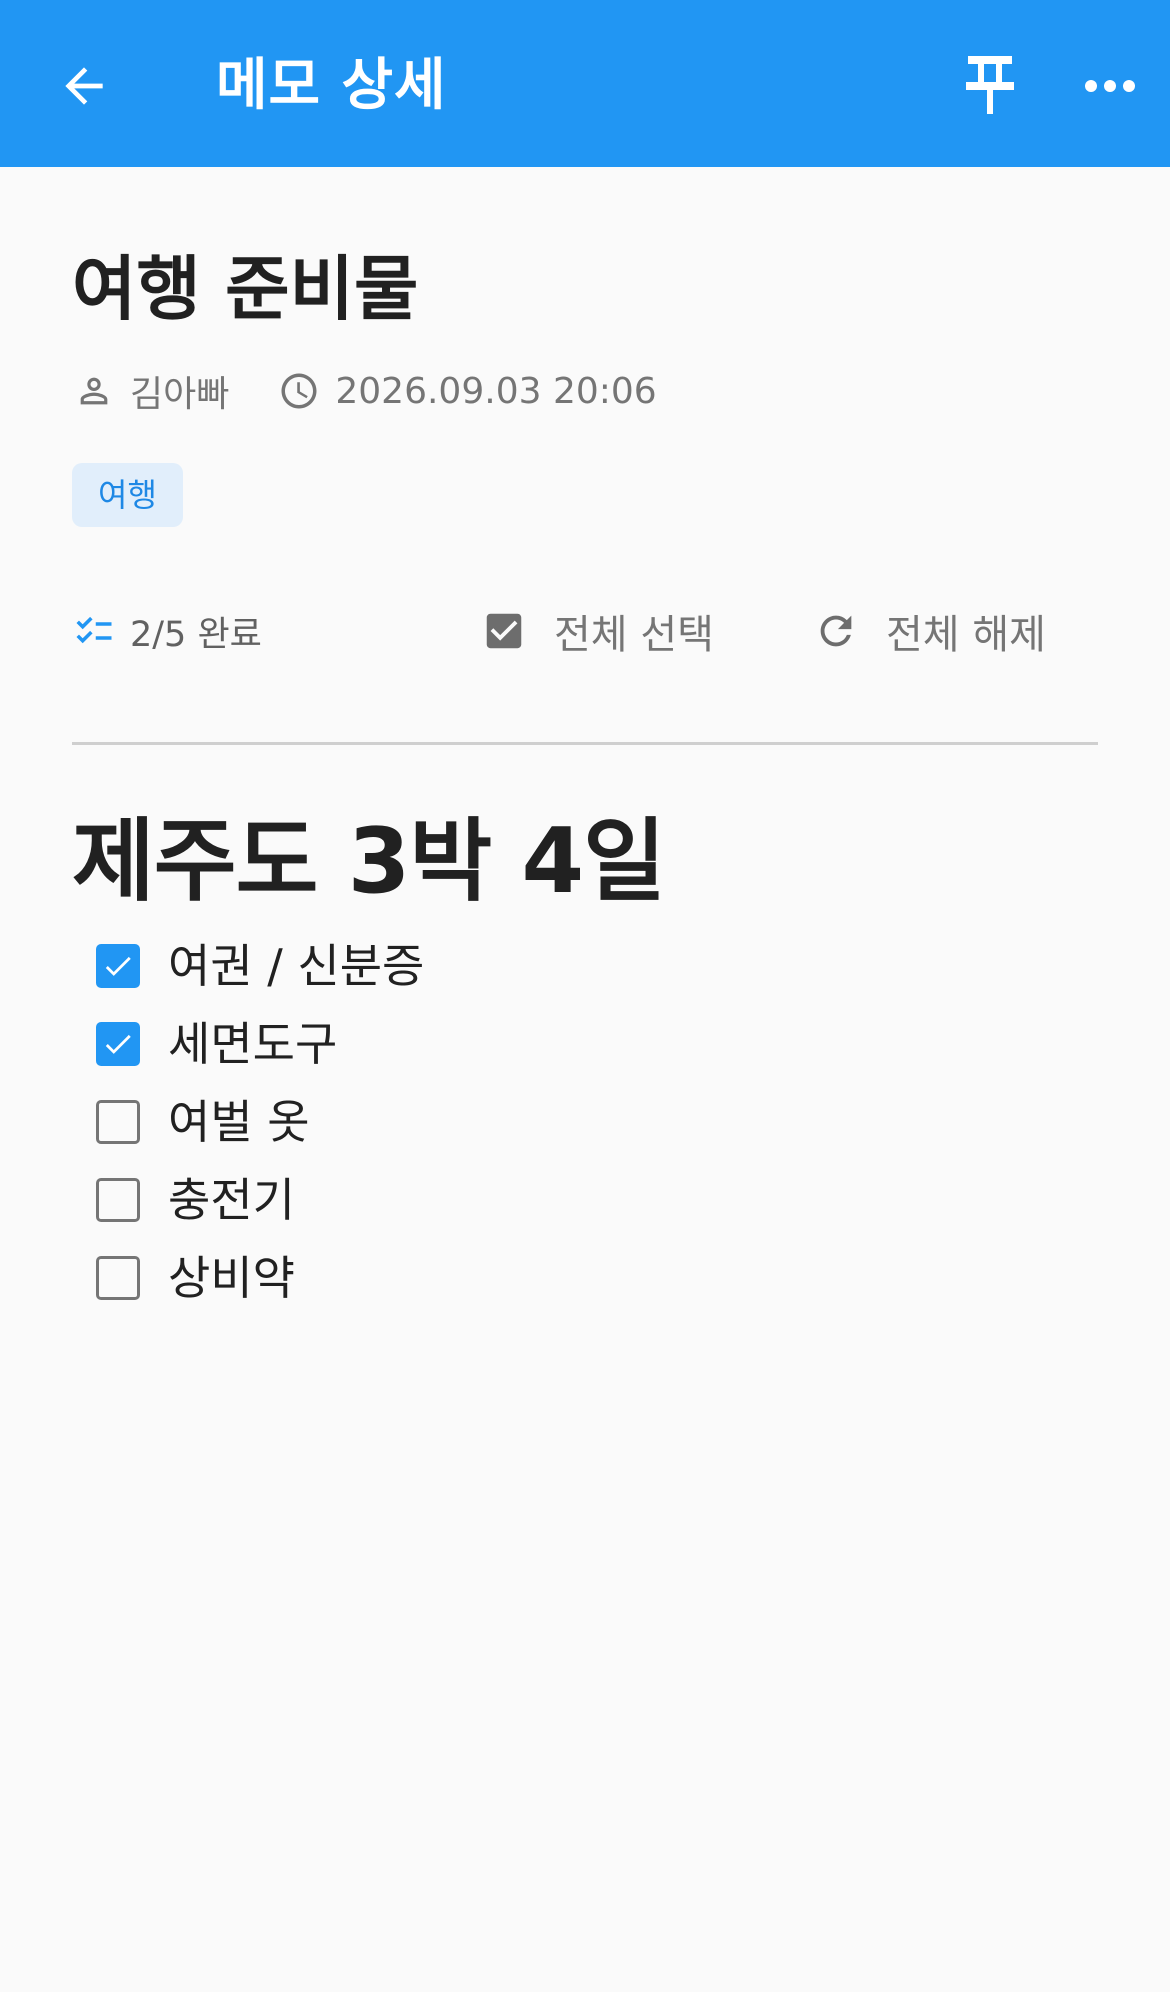  I want to click on memo-title: 여행 준비물, so click(245, 289).